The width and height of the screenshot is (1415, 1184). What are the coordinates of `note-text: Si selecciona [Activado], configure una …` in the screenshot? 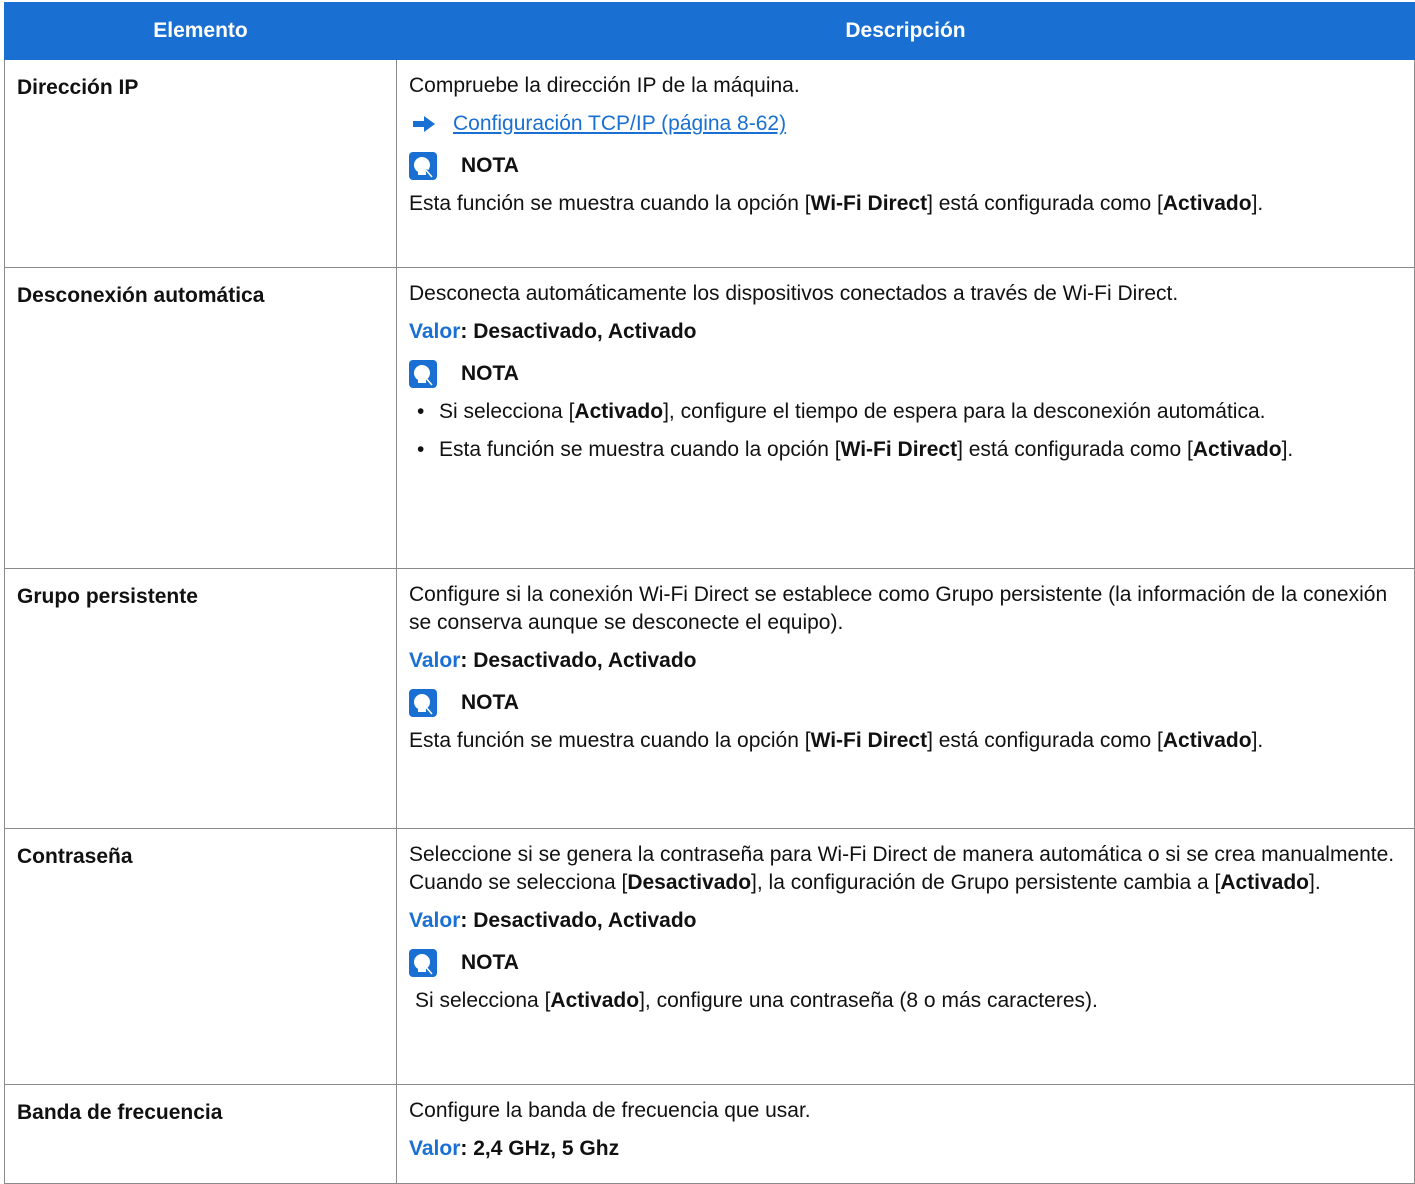 It's located at (756, 1000).